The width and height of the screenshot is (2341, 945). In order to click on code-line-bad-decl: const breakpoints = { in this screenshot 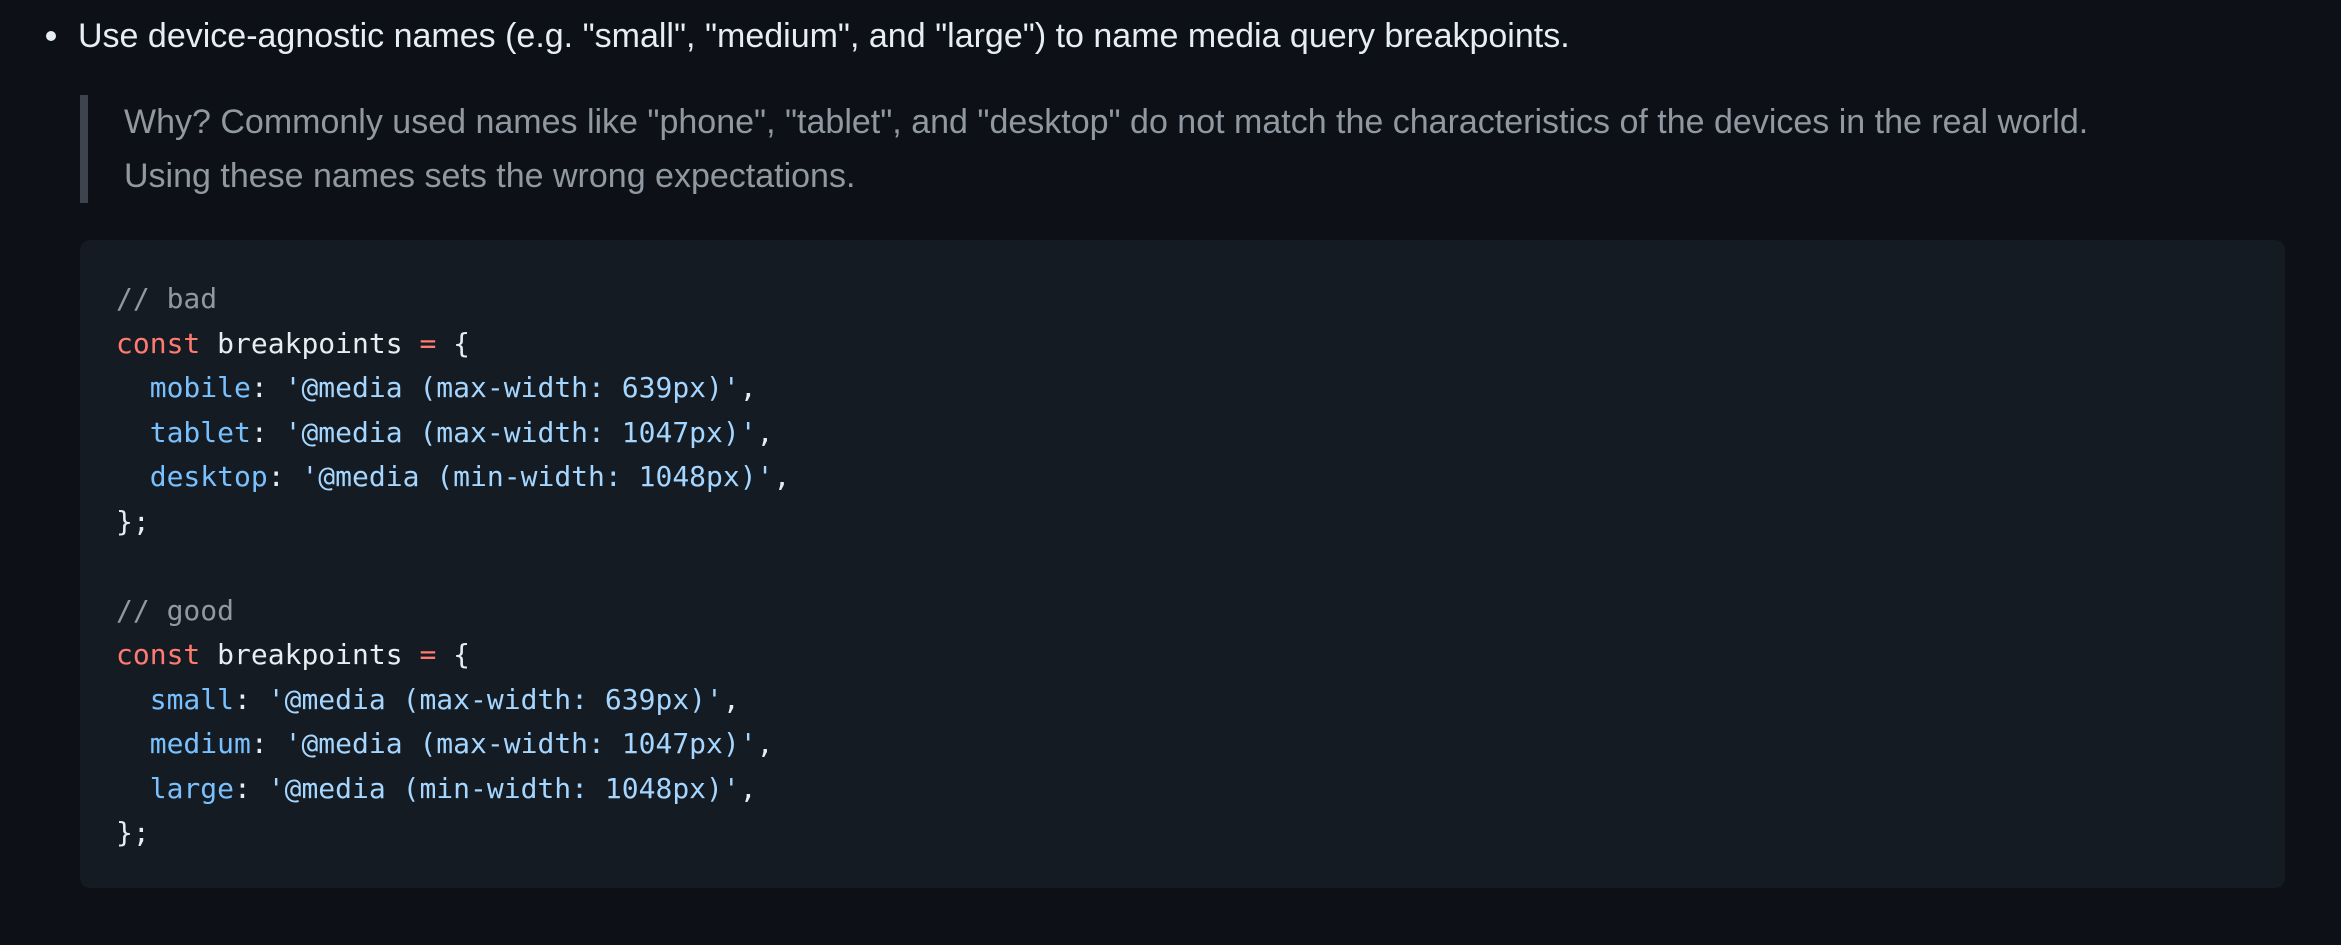, I will do `click(1200, 344)`.